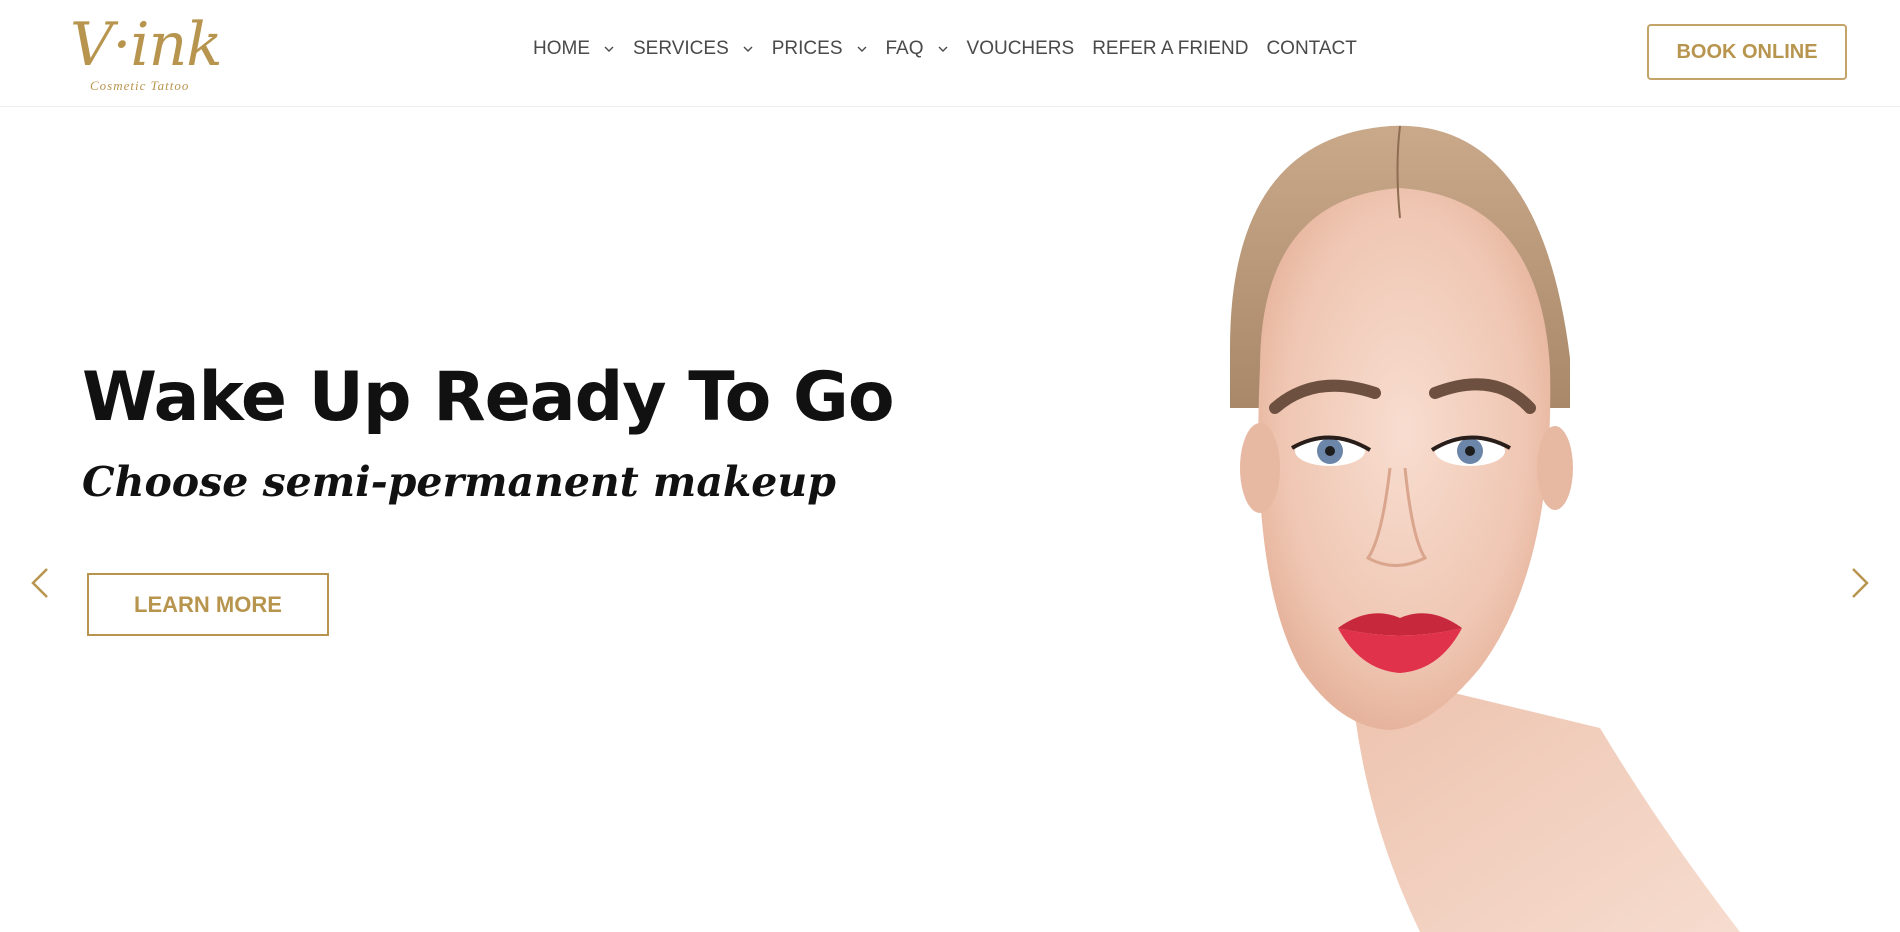 This screenshot has height=932, width=1900. I want to click on chevron-left-icon, so click(40, 583).